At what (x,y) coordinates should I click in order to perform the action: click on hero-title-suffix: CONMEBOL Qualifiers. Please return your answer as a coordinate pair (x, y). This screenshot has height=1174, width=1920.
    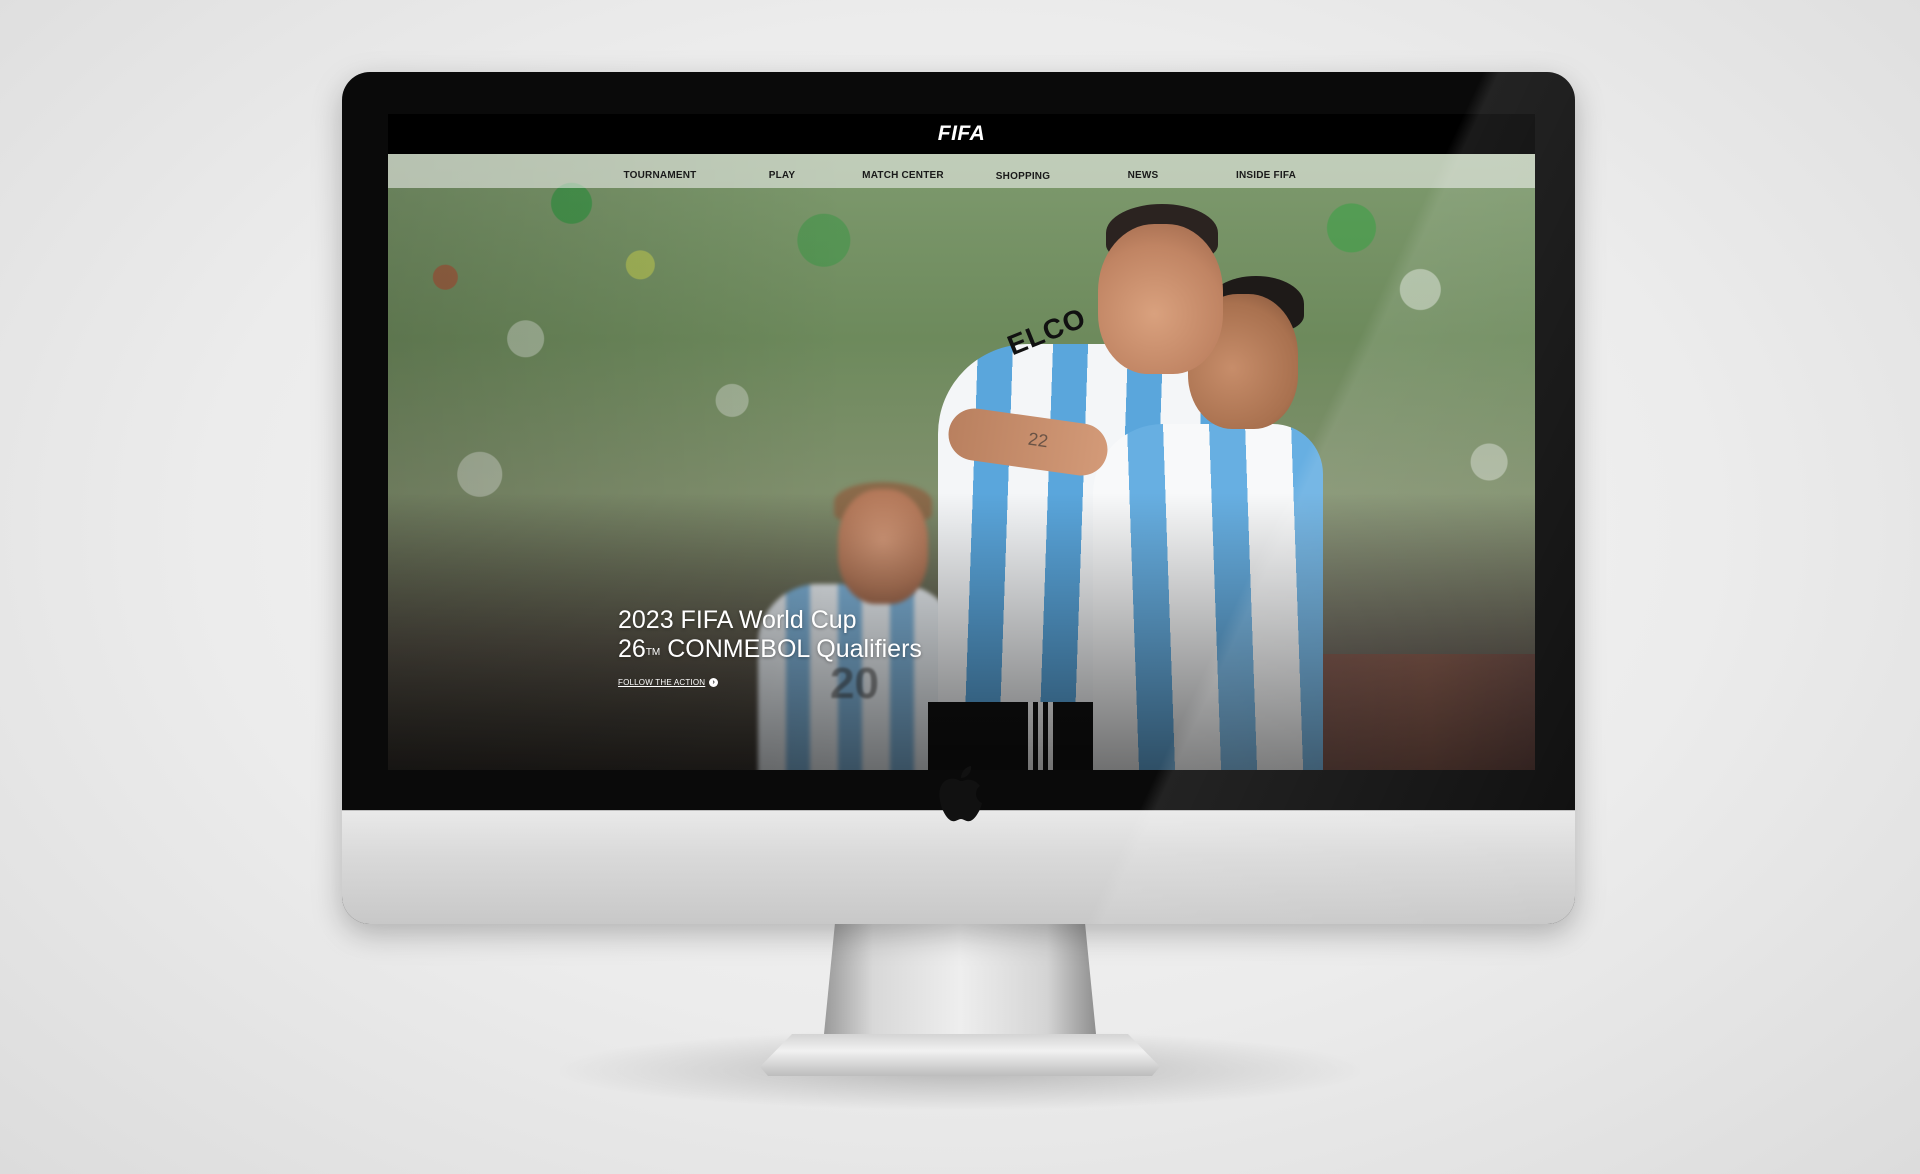
    Looking at the image, I should click on (791, 649).